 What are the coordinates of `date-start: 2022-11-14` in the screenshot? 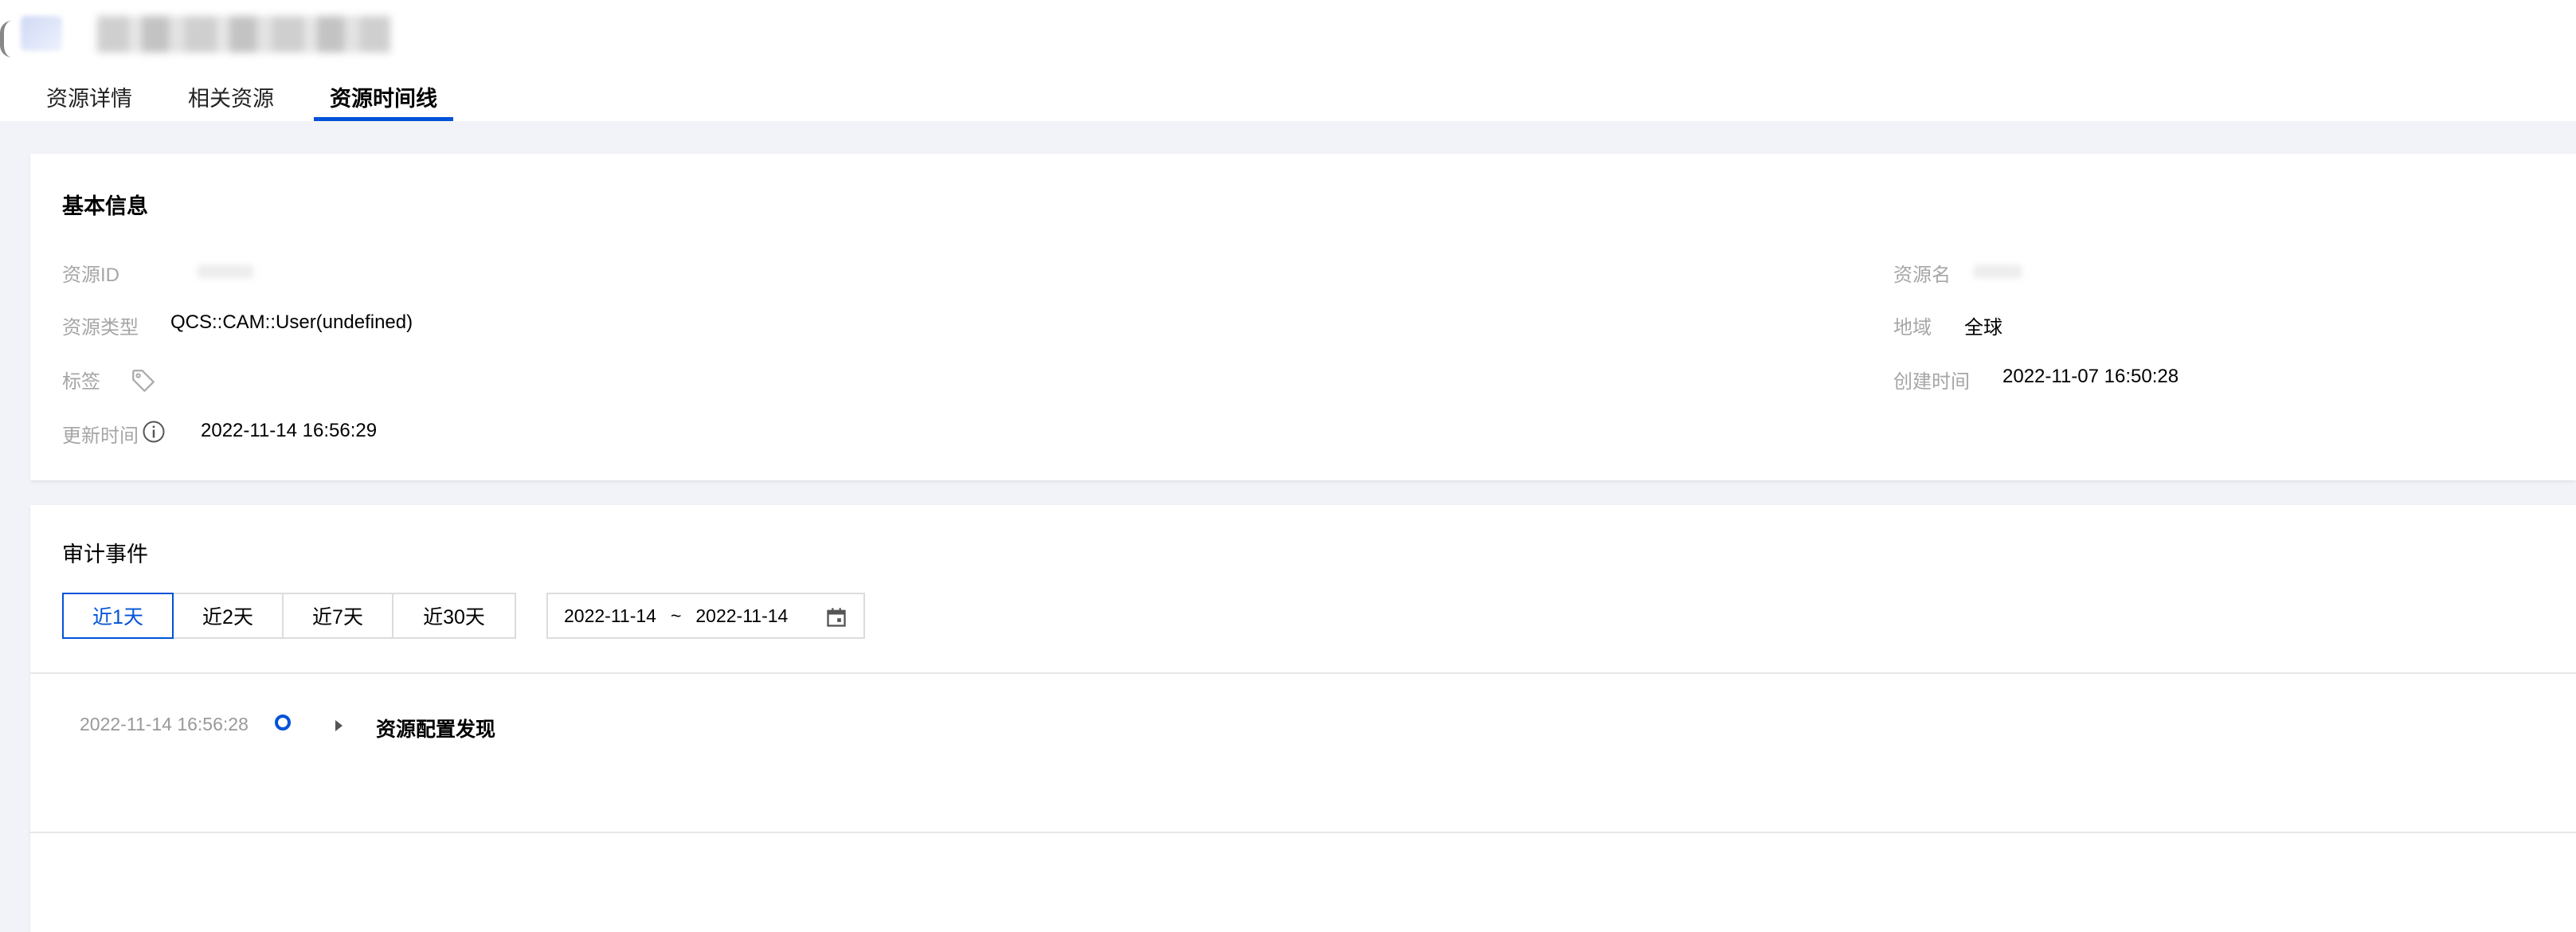 It's located at (610, 615).